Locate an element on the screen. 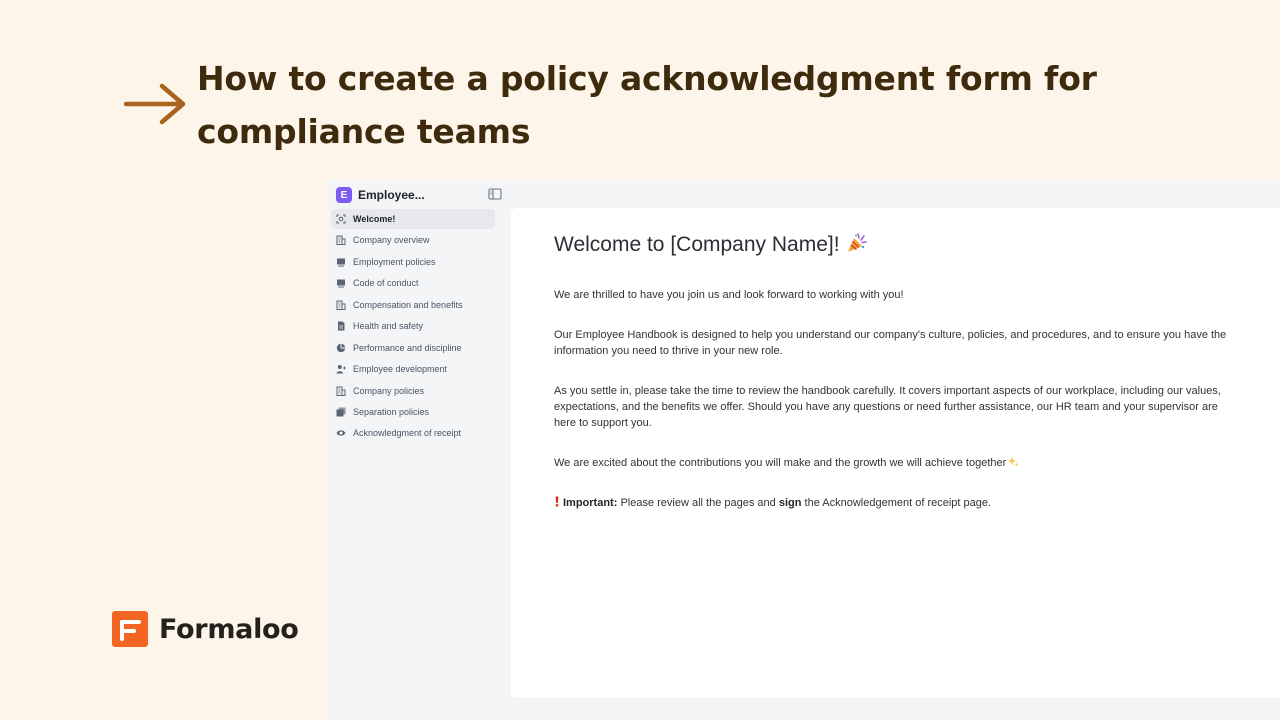  sidebar-item-acknowledgment-of-receipt: Acknowledgment of receipt is located at coordinates (413, 433).